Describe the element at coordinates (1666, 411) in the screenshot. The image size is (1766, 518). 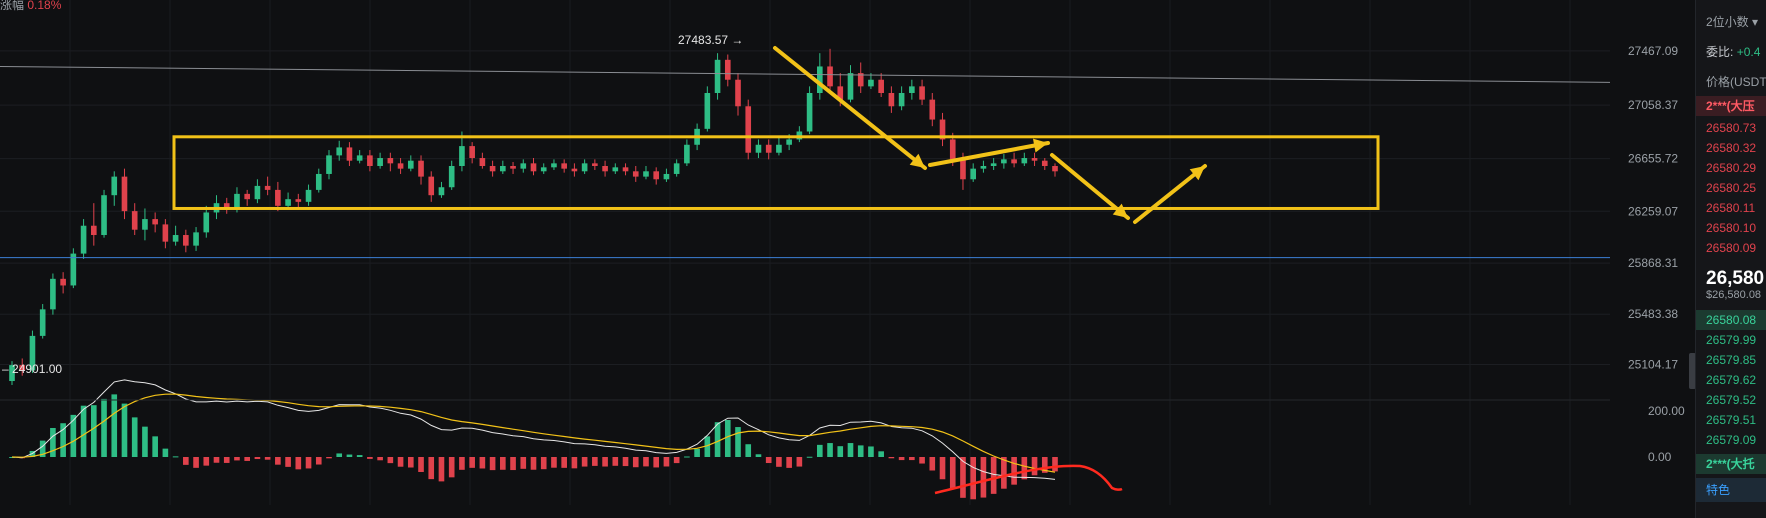
I see `macd-tick-label: 200.00` at that location.